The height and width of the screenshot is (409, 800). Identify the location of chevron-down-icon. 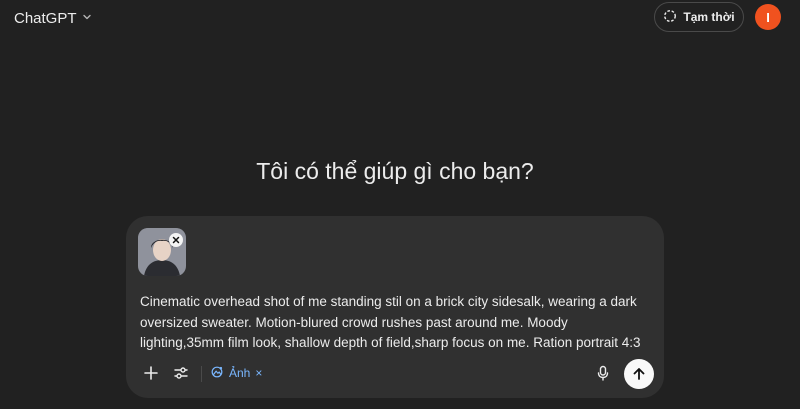
(87, 18).